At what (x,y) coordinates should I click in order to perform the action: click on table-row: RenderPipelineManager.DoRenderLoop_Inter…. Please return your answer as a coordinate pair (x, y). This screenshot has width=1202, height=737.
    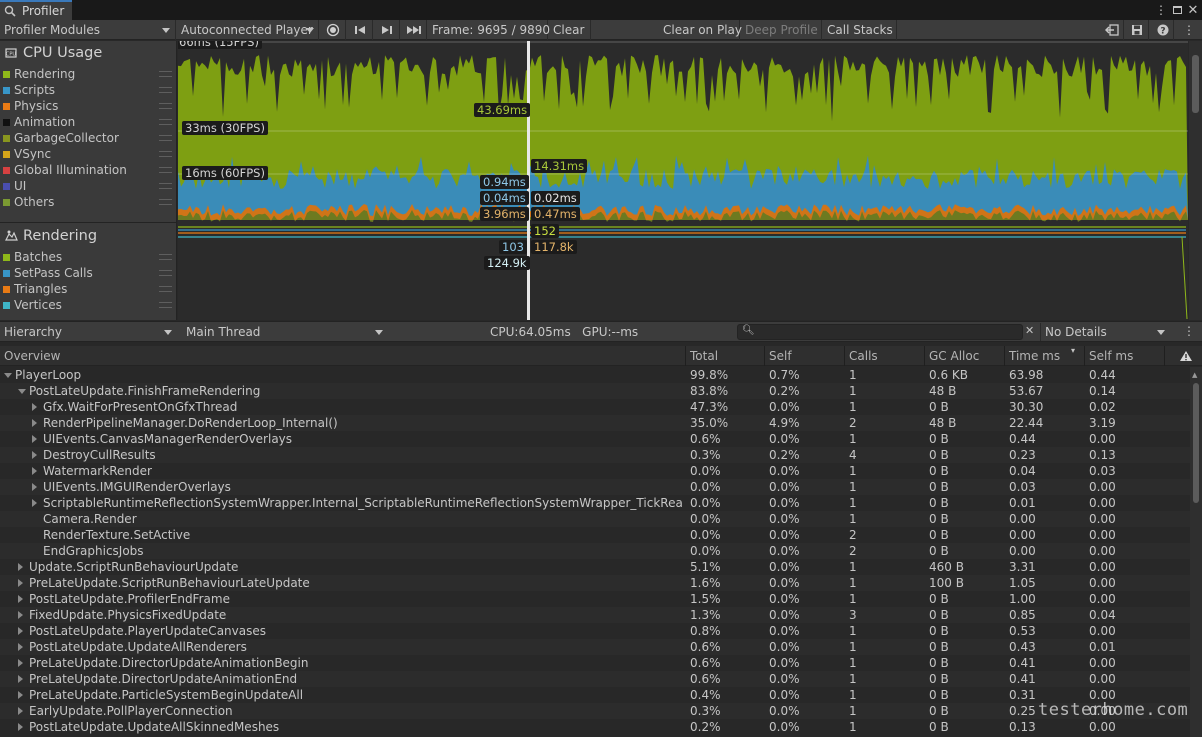
    Looking at the image, I should click on (595, 423).